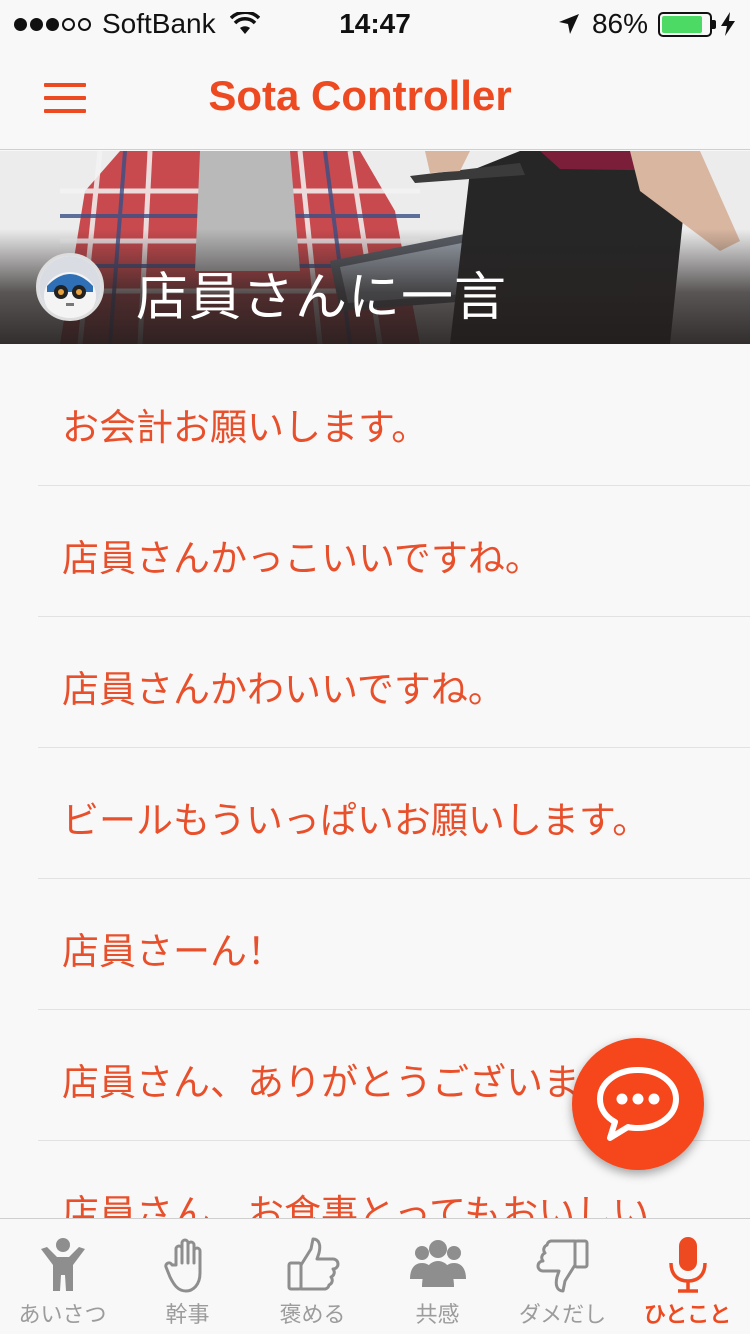 This screenshot has width=750, height=1334. Describe the element at coordinates (562, 1315) in the screenshot. I see `tab-label: ダメだし` at that location.